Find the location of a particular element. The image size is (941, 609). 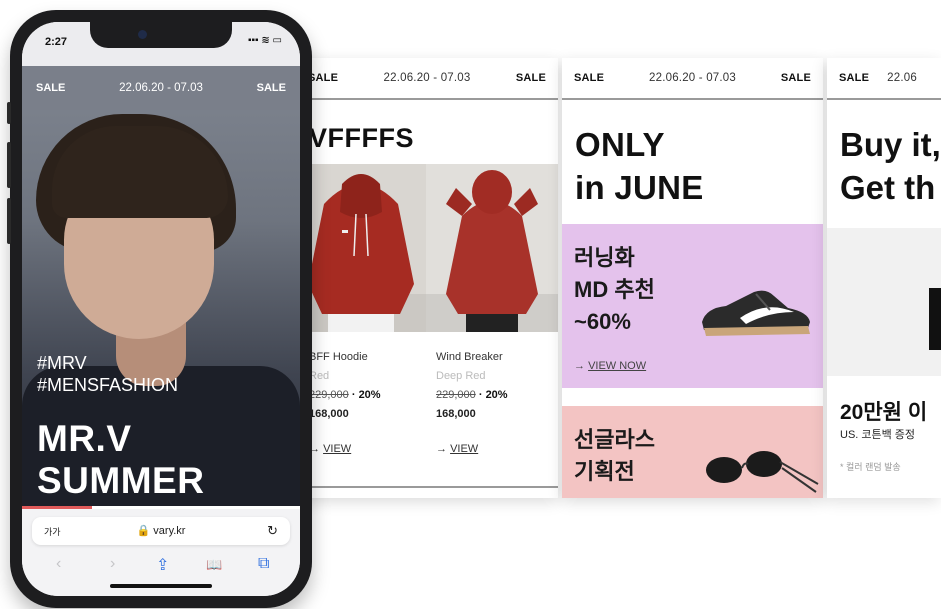

browser-toolbar: ‹ › ⇪ 📖 ⧉ is located at coordinates (161, 566).